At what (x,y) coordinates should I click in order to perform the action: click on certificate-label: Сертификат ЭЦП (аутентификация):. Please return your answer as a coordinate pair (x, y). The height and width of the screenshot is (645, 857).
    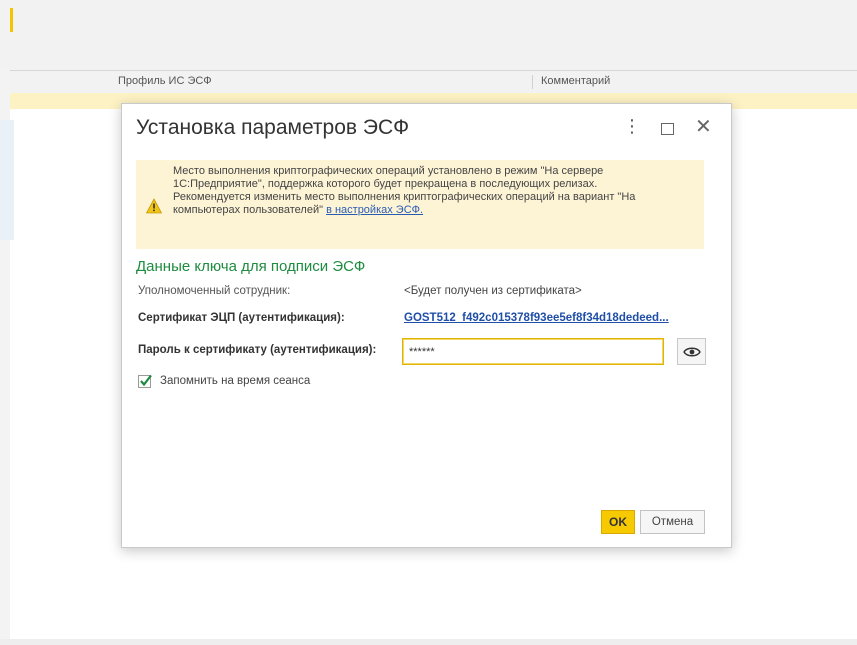
    Looking at the image, I should click on (241, 318).